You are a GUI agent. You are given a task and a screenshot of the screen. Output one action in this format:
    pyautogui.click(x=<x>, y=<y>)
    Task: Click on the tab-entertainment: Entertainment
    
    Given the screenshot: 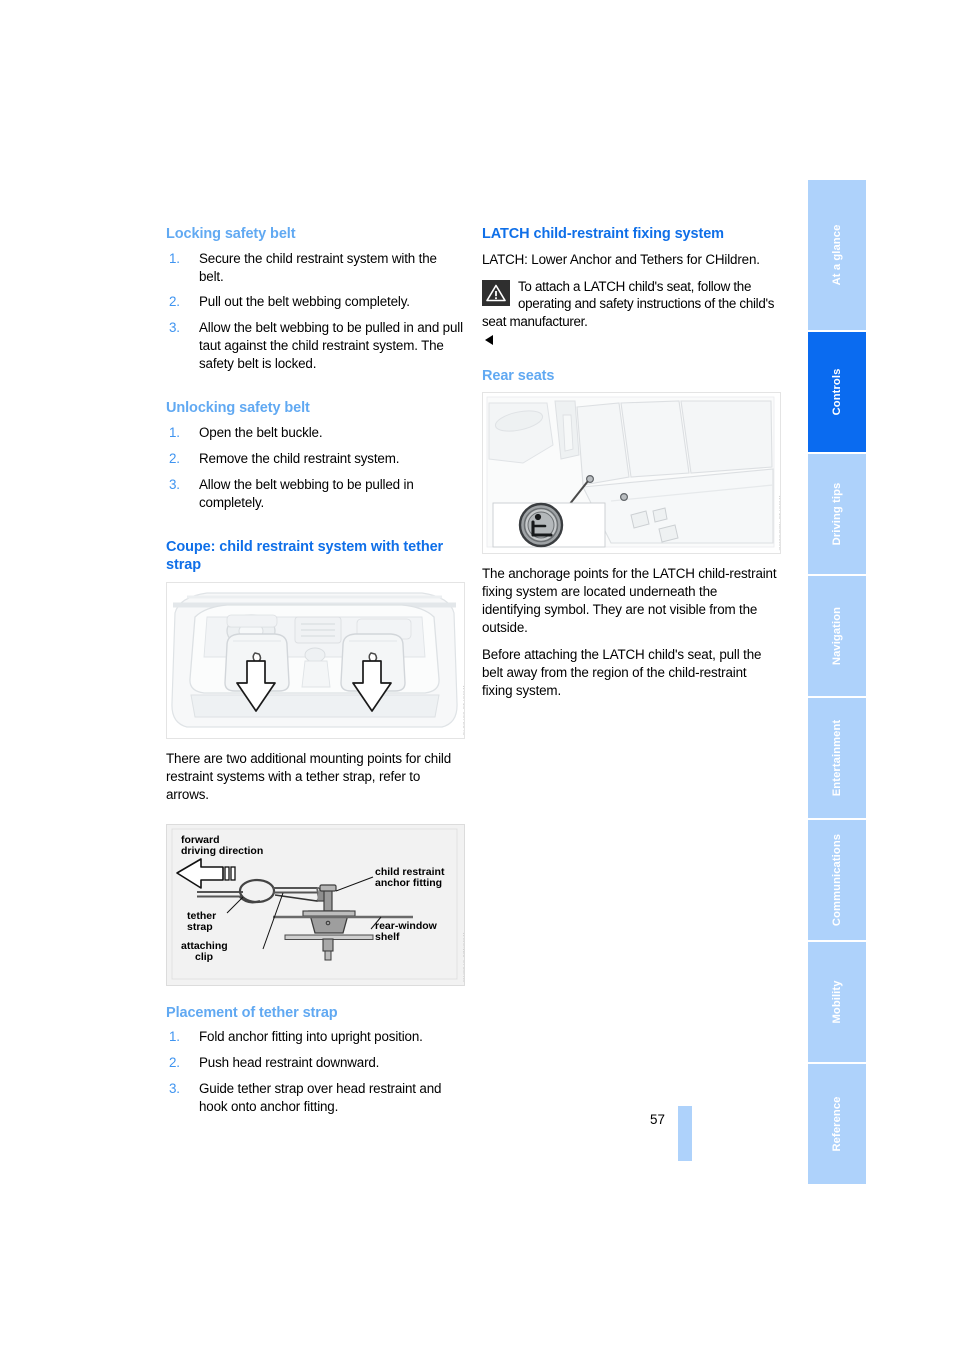 What is the action you would take?
    pyautogui.click(x=837, y=758)
    